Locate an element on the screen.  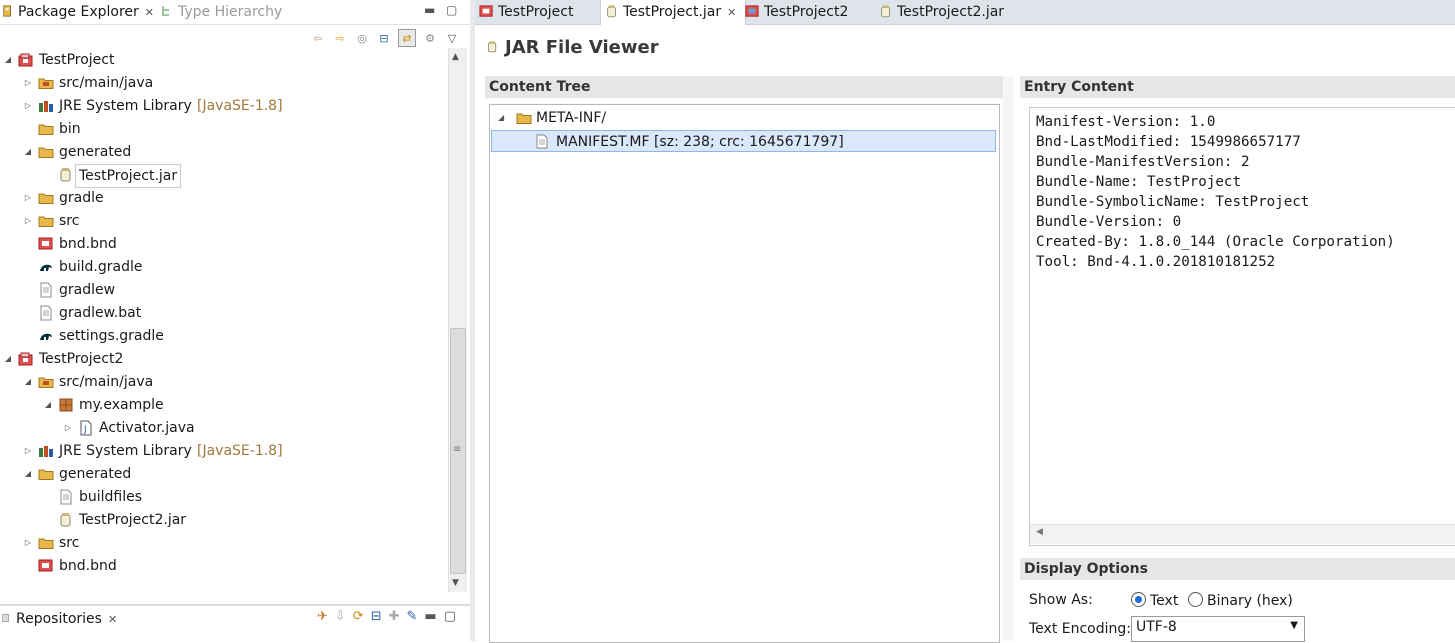
edit-icon: ✎ is located at coordinates (412, 616).